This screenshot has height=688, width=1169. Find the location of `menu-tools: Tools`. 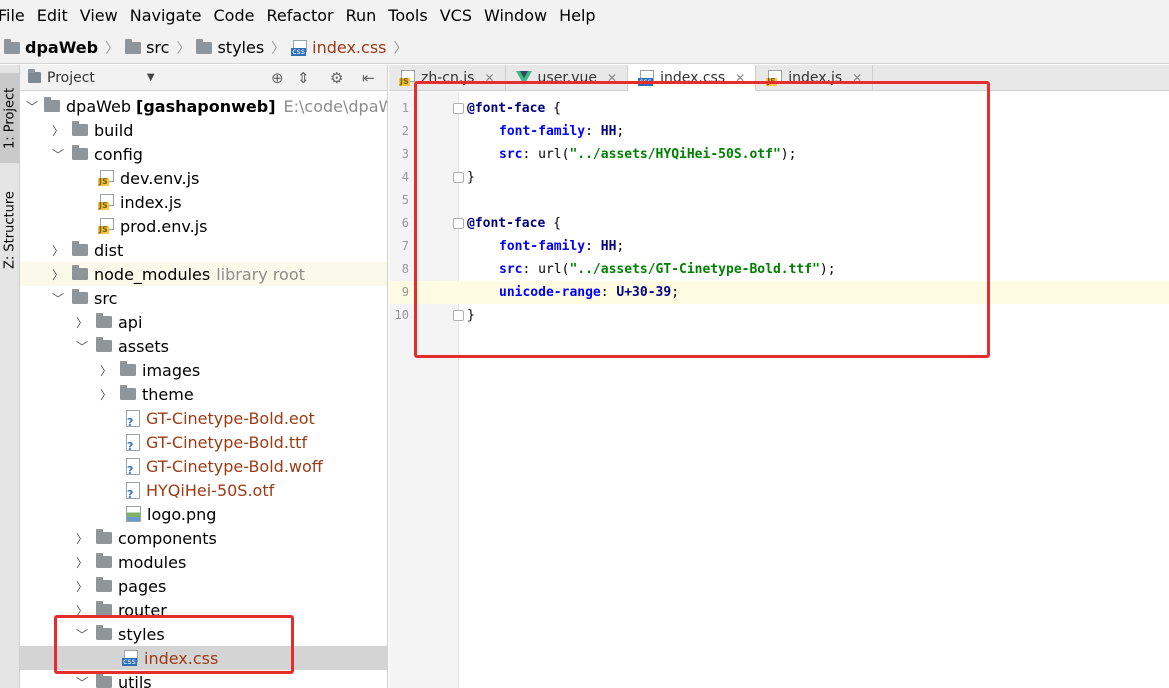

menu-tools: Tools is located at coordinates (407, 16).